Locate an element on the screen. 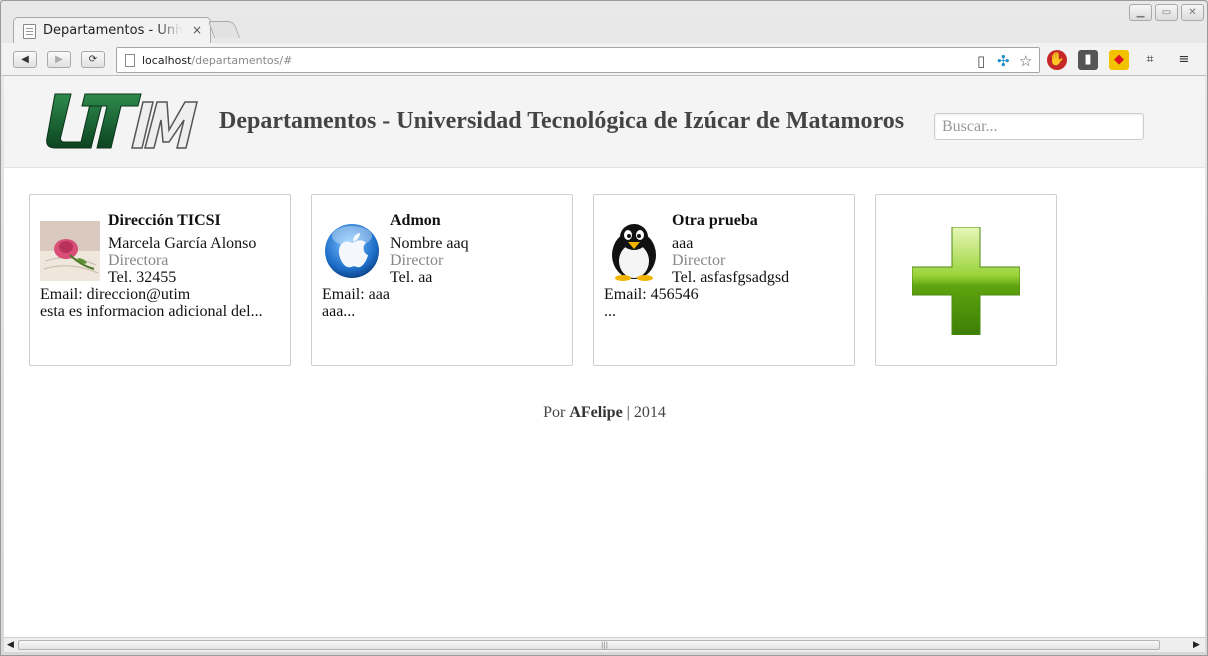 This screenshot has width=1208, height=656. footer-prefix: Por is located at coordinates (554, 412).